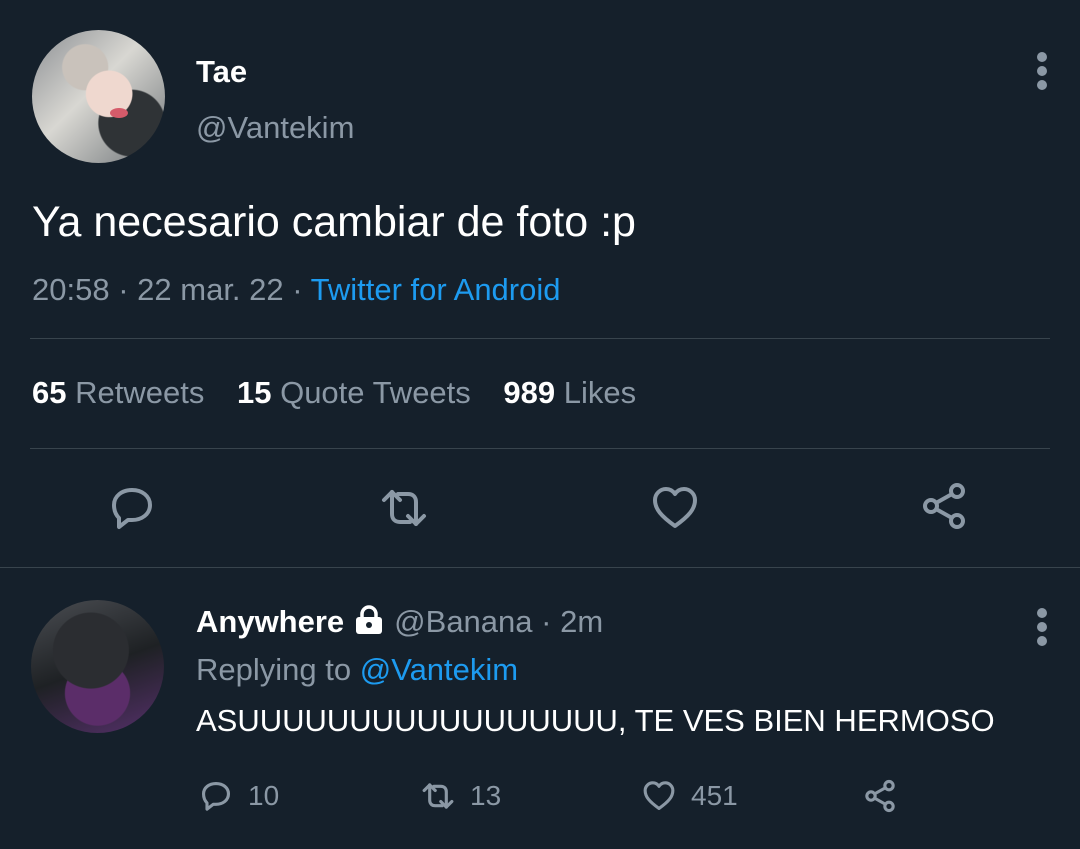  What do you see at coordinates (275, 128) in the screenshot?
I see `author-handle: @Vantekim` at bounding box center [275, 128].